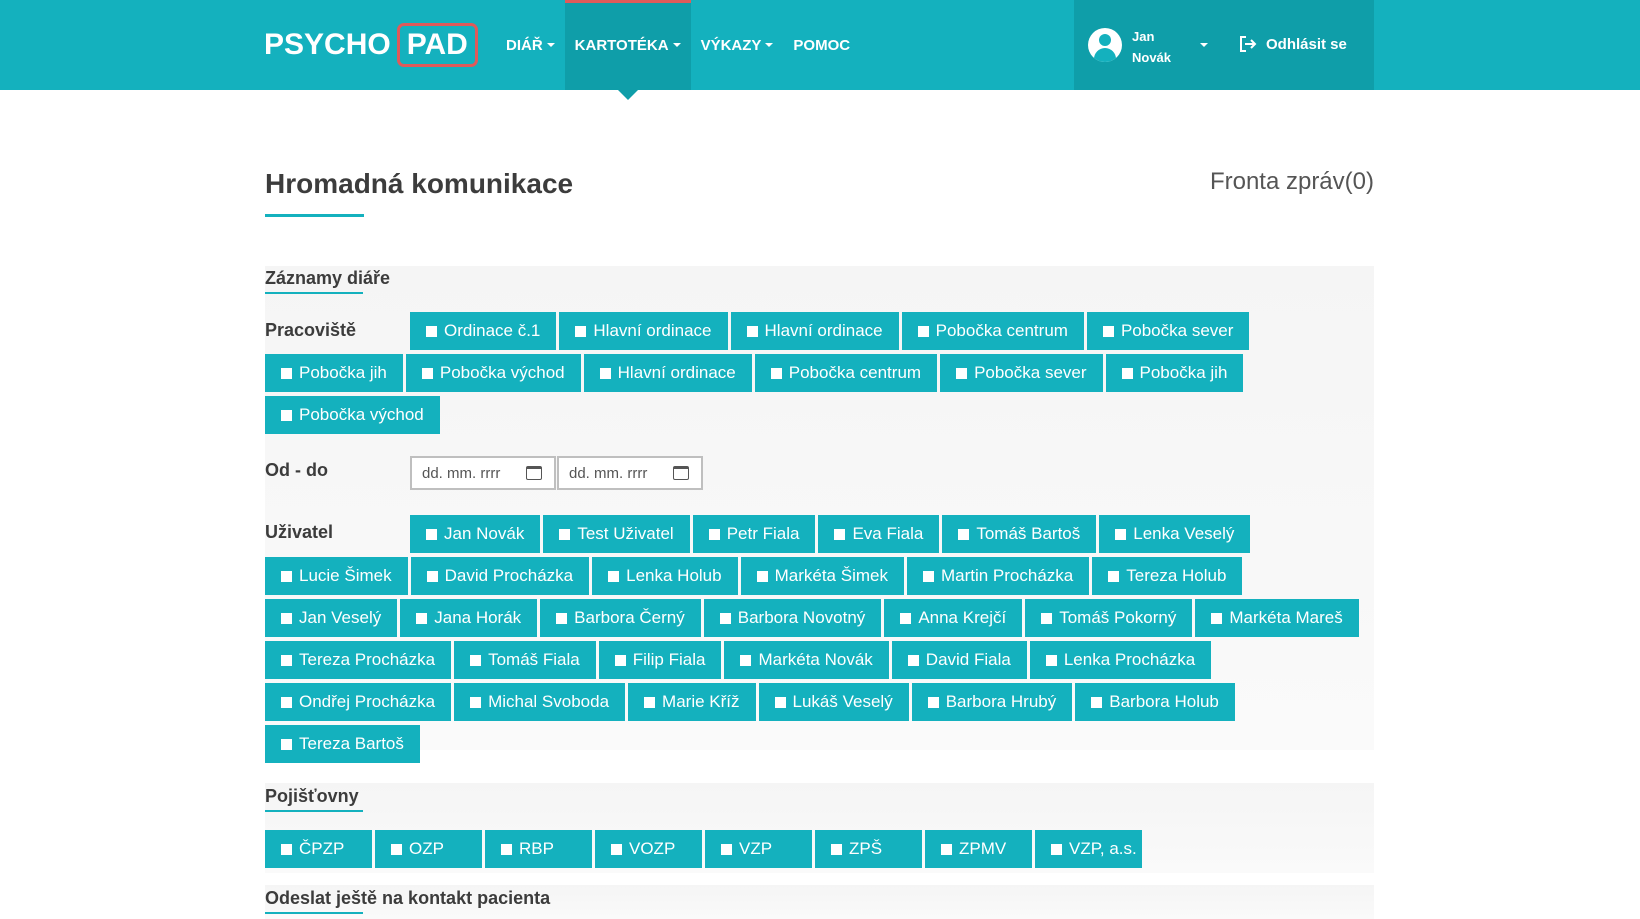 This screenshot has height=919, width=1640. I want to click on nav-vykazy: VÝKAZY, so click(737, 45).